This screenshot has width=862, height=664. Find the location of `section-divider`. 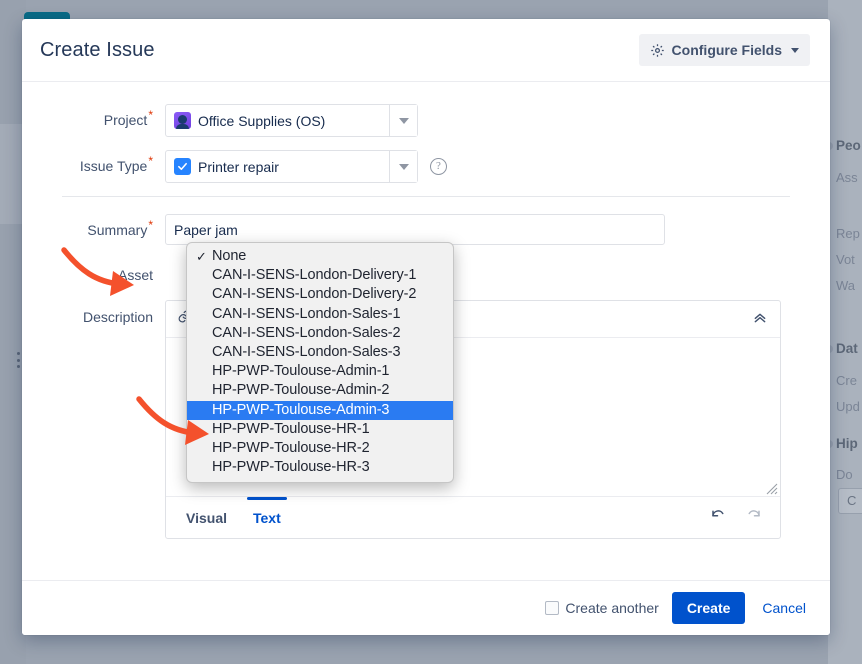

section-divider is located at coordinates (426, 196).